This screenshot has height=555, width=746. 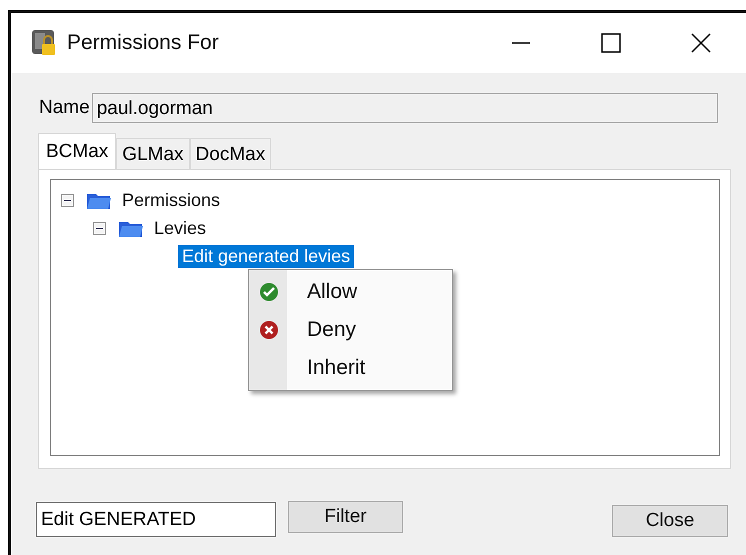 What do you see at coordinates (269, 330) in the screenshot?
I see `cross-icon` at bounding box center [269, 330].